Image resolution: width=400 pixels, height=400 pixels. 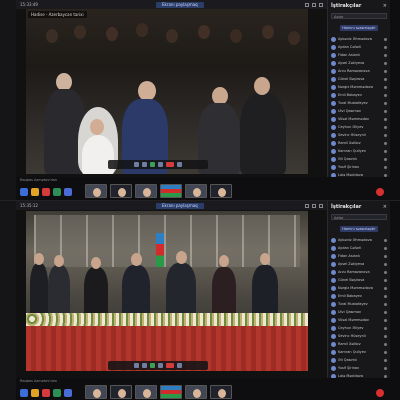 What do you see at coordinates (144, 164) in the screenshot?
I see `camera-icon` at bounding box center [144, 164].